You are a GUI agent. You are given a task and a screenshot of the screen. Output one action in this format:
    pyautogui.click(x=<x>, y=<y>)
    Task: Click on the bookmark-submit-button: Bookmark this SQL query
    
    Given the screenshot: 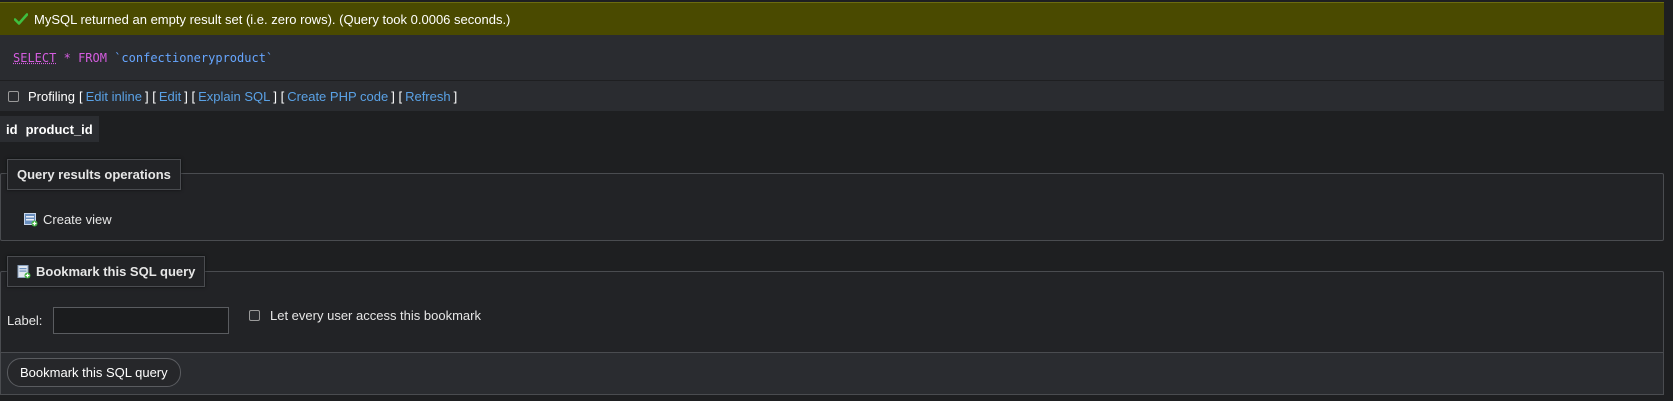 What is the action you would take?
    pyautogui.click(x=94, y=372)
    